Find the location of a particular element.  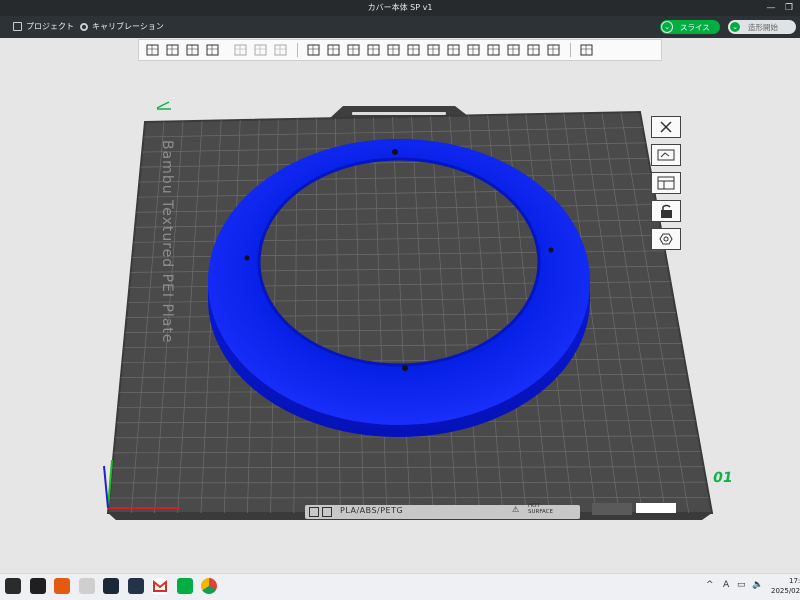

restore-button: ❐ is located at coordinates (789, 8).